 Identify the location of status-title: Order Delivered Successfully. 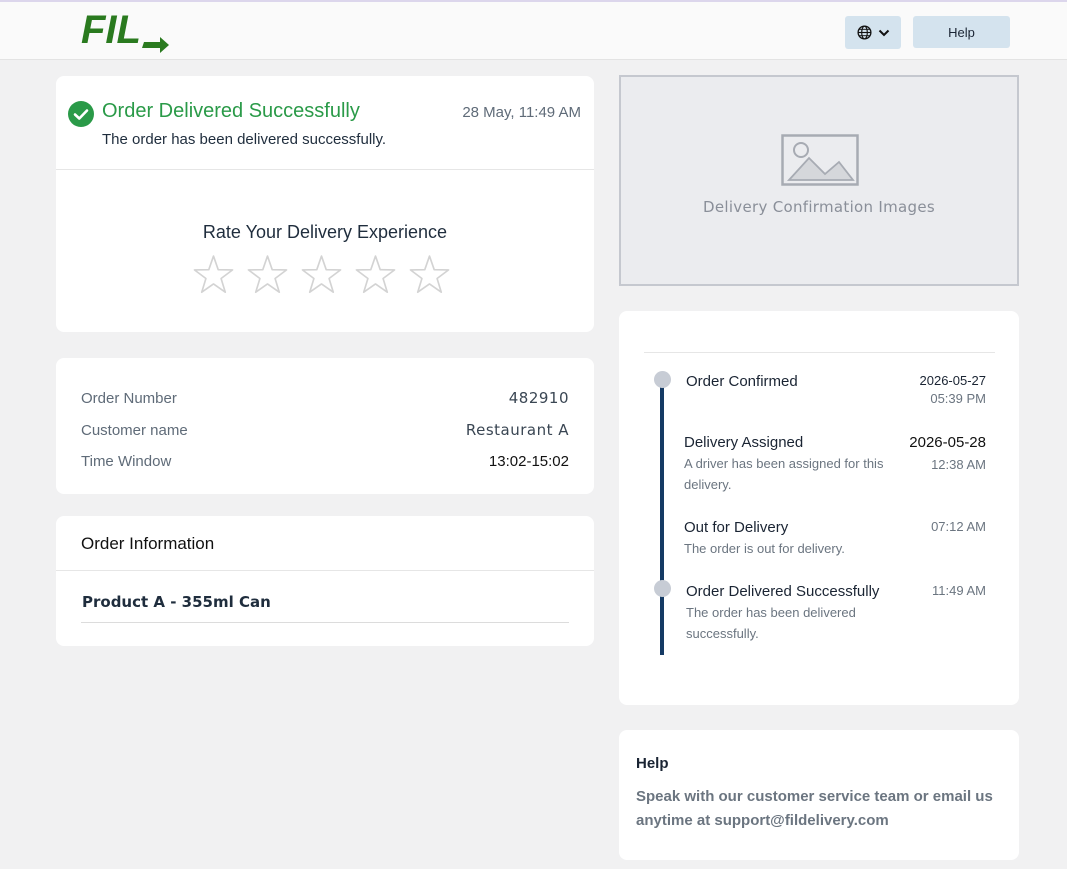
(231, 111).